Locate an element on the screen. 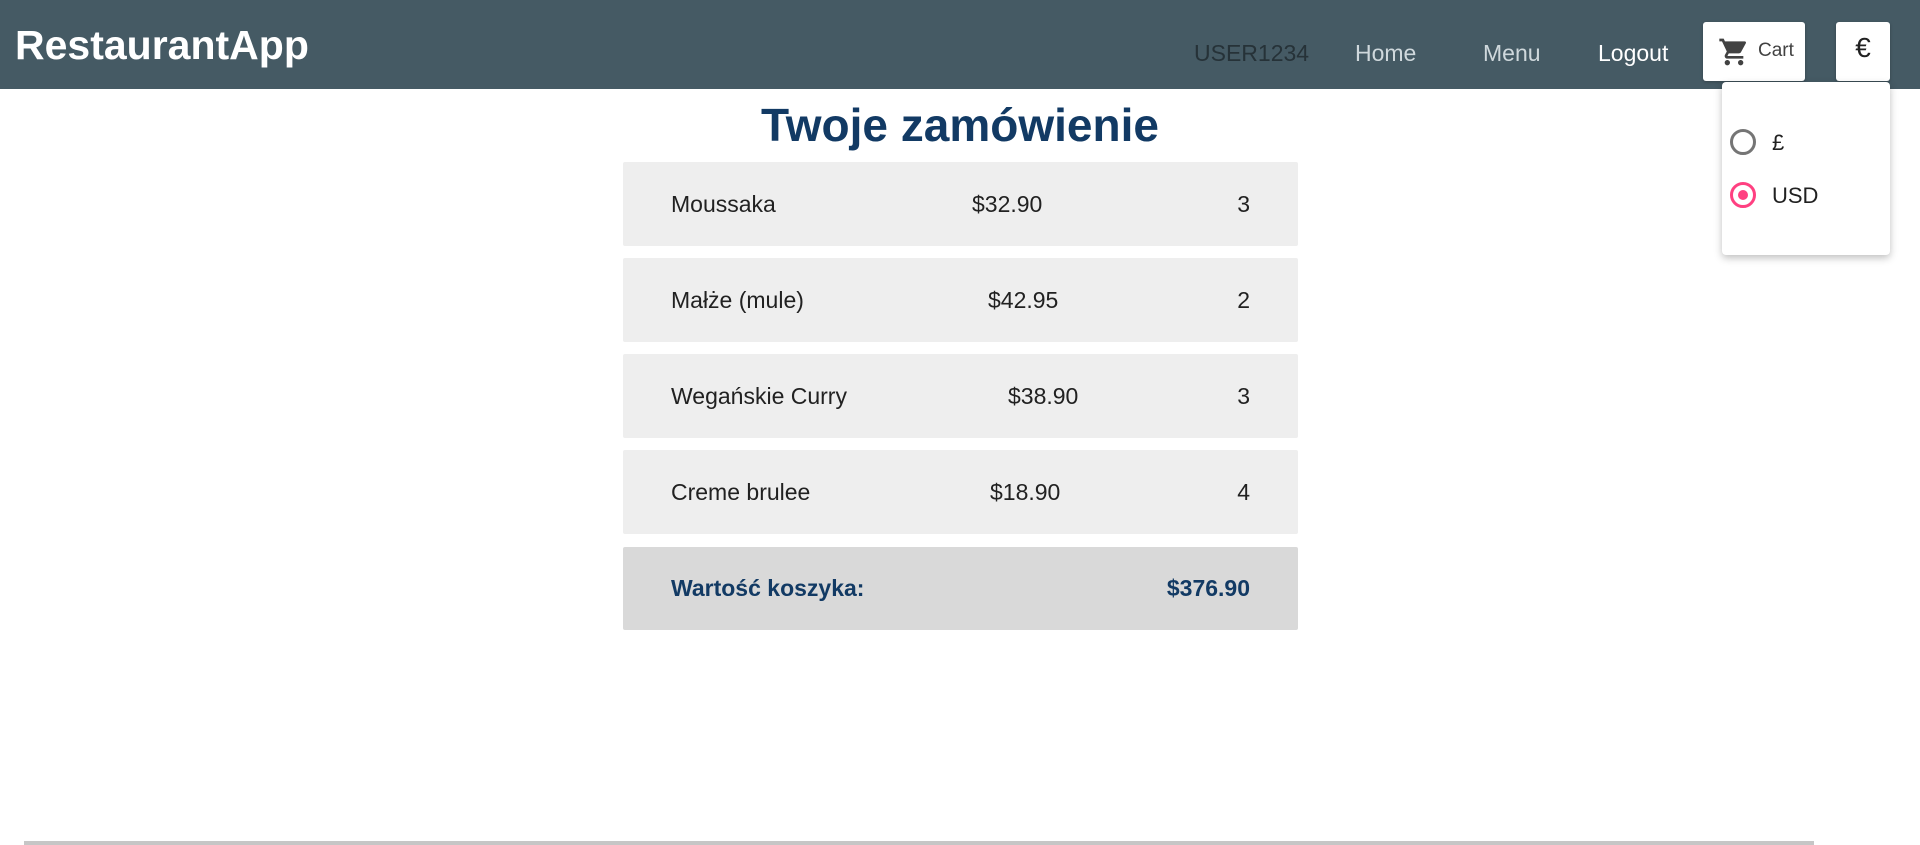 The height and width of the screenshot is (845, 1920). item-name: Creme brulee is located at coordinates (741, 492).